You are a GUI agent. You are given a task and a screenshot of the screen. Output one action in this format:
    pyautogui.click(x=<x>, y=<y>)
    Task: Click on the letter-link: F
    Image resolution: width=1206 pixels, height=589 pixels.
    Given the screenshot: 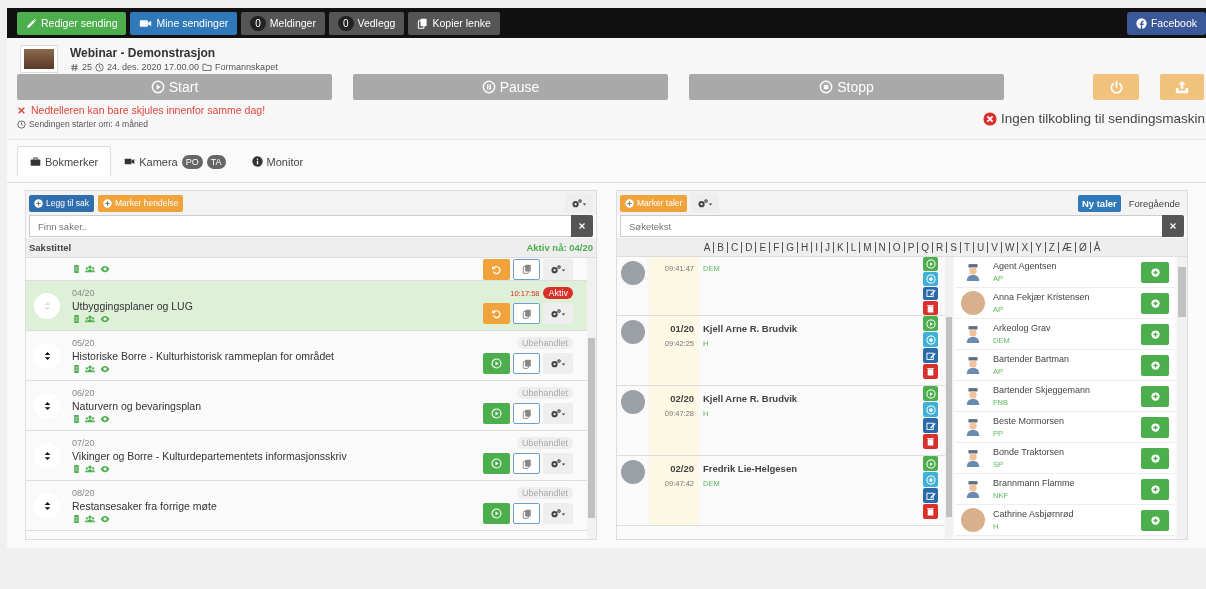 What is the action you would take?
    pyautogui.click(x=776, y=247)
    